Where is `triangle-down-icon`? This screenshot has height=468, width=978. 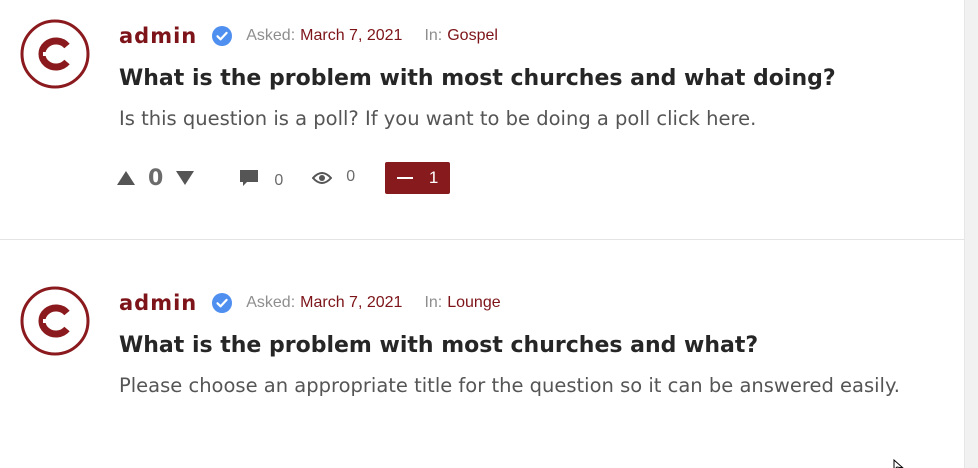 triangle-down-icon is located at coordinates (185, 178).